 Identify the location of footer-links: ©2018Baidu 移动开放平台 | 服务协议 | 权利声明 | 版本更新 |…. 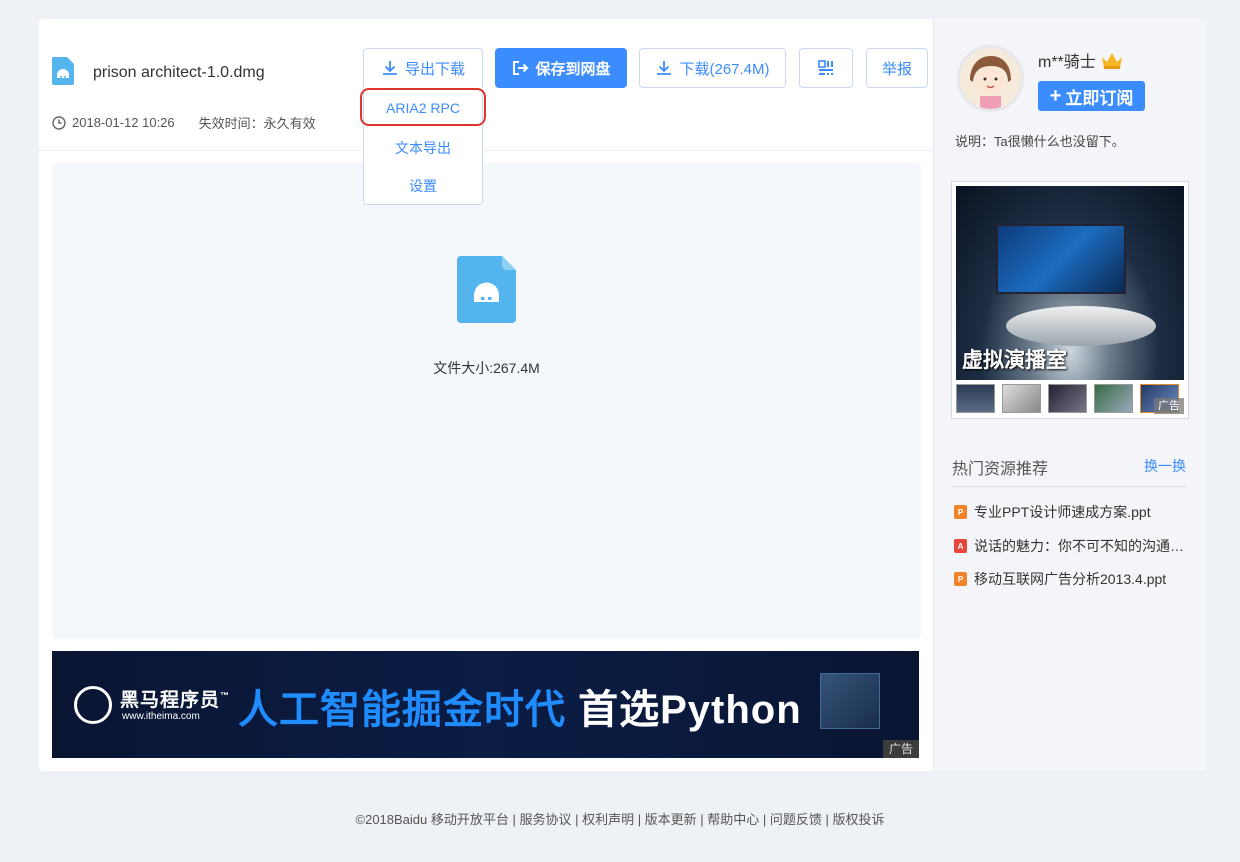
(620, 818).